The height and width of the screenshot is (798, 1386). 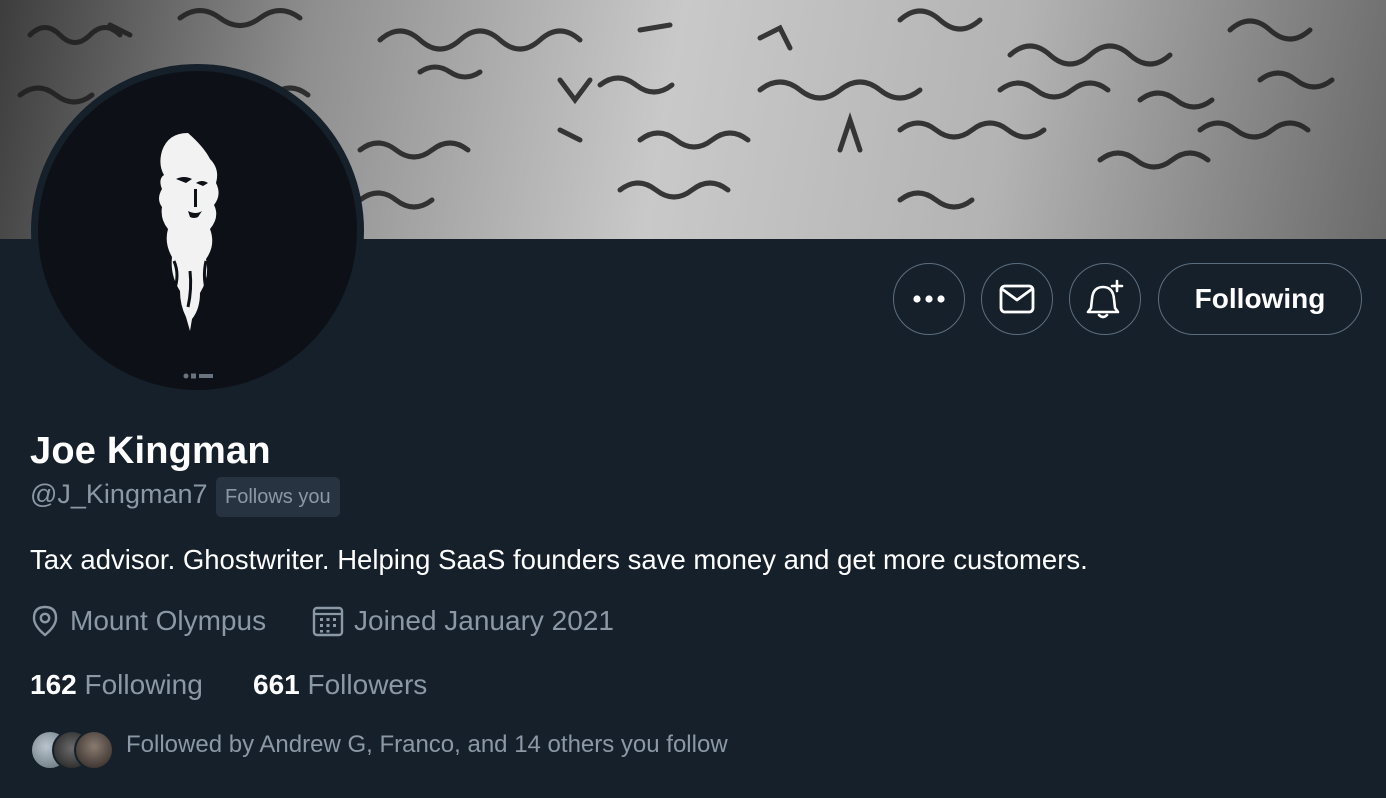 What do you see at coordinates (278, 497) in the screenshot?
I see `follows-you-badge: Follows you` at bounding box center [278, 497].